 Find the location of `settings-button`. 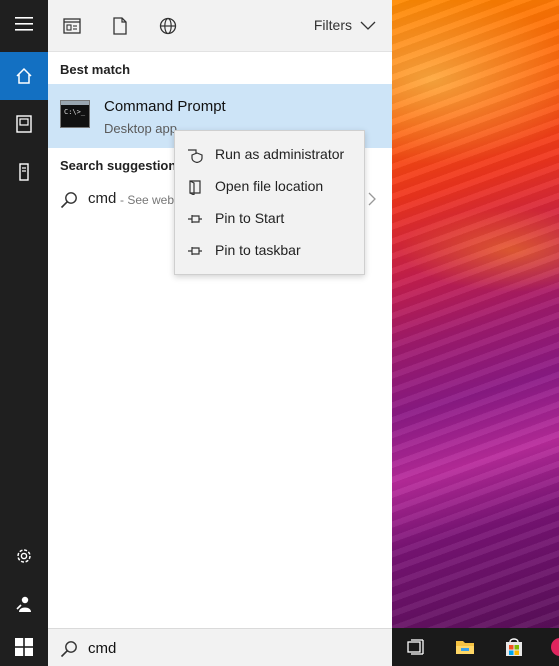

settings-button is located at coordinates (24, 556).